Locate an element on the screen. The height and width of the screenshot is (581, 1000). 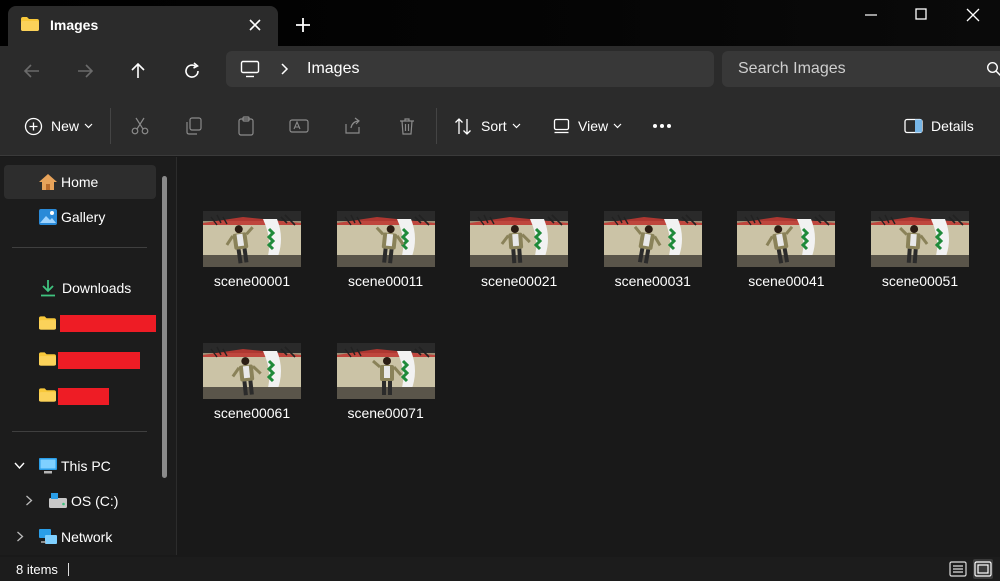
this-pc-icon is located at coordinates (250, 69).